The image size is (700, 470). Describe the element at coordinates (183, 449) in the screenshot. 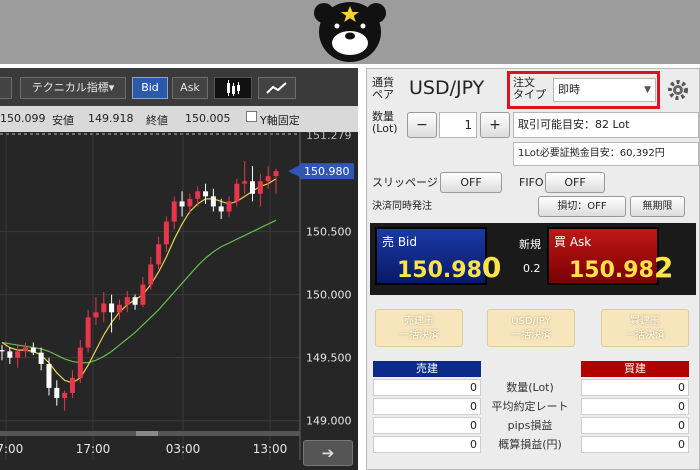

I see `x-tick-label: 03:00` at that location.